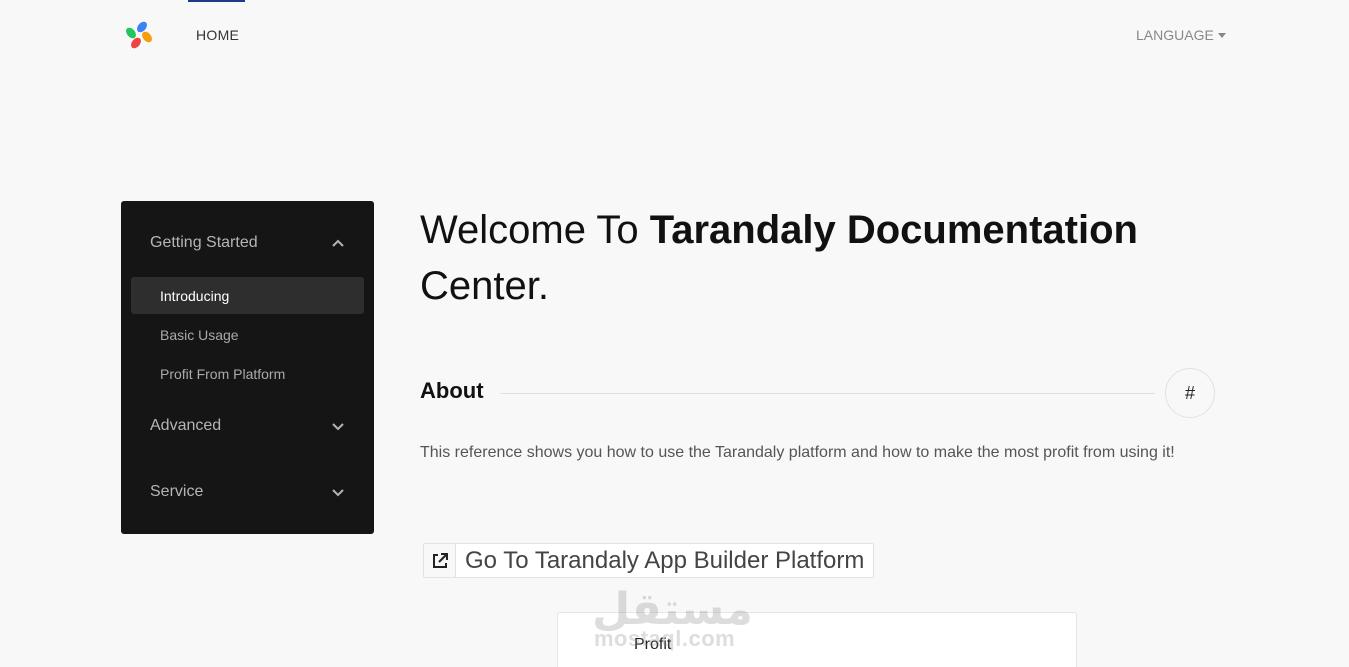 This screenshot has width=1349, height=667. Describe the element at coordinates (484, 286) in the screenshot. I see `page-title-tail: Center.` at that location.